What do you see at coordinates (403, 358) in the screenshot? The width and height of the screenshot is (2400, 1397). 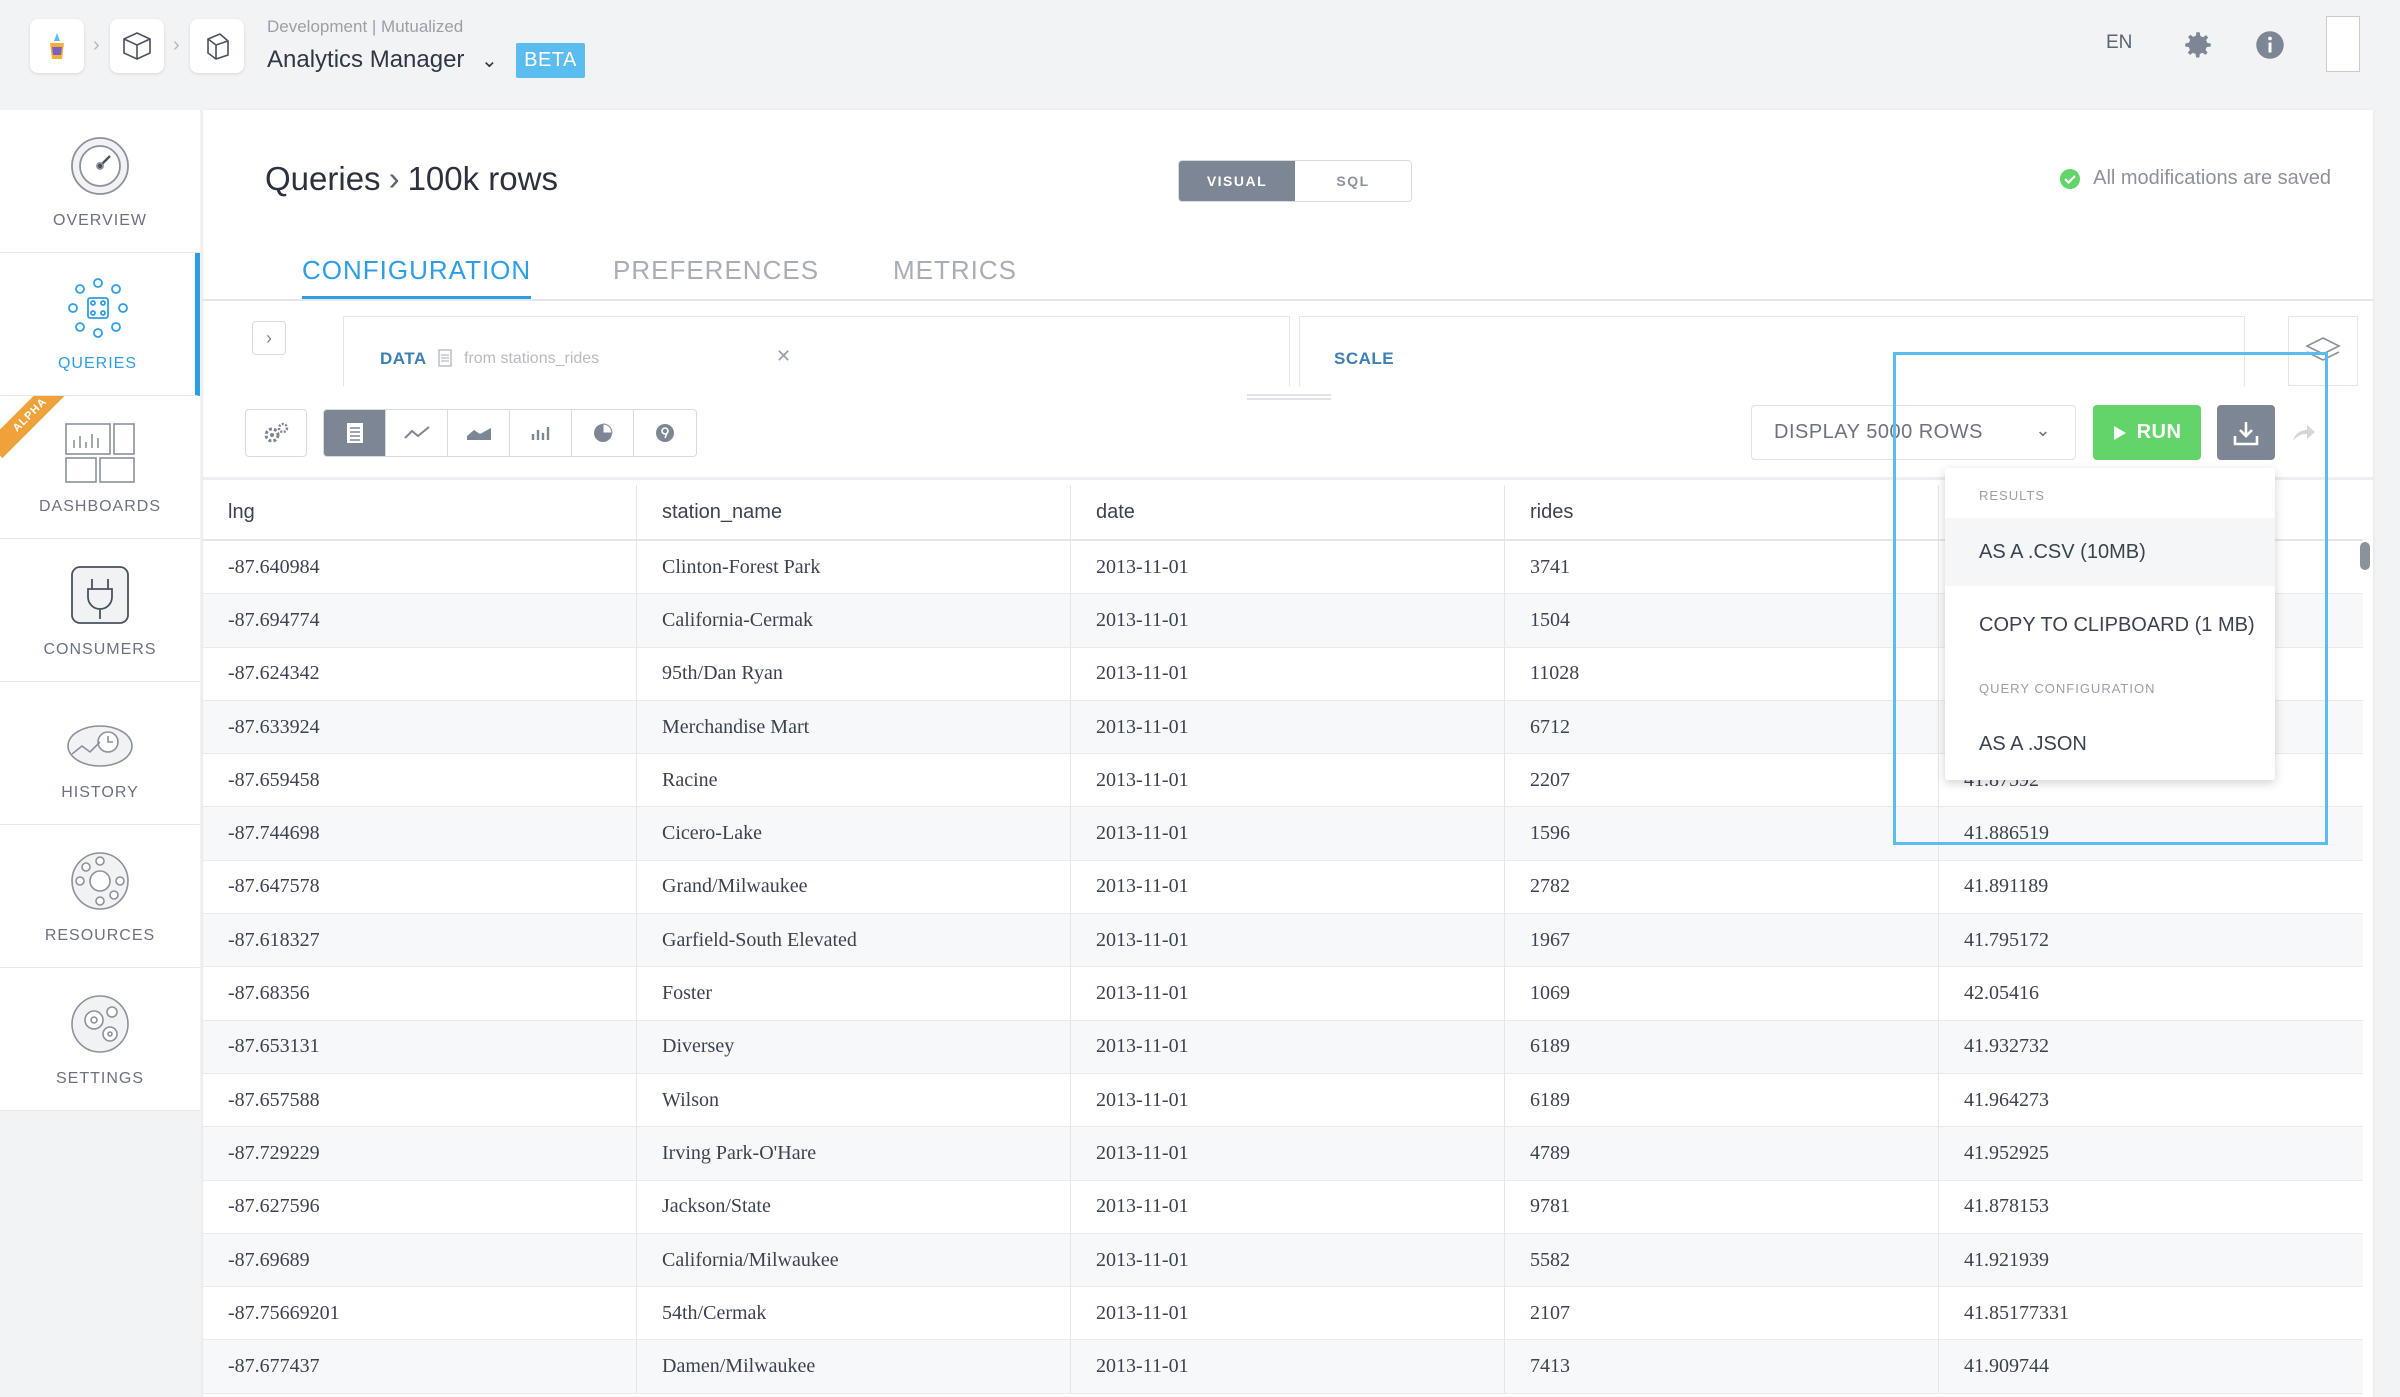 I see `data-label: DATA` at bounding box center [403, 358].